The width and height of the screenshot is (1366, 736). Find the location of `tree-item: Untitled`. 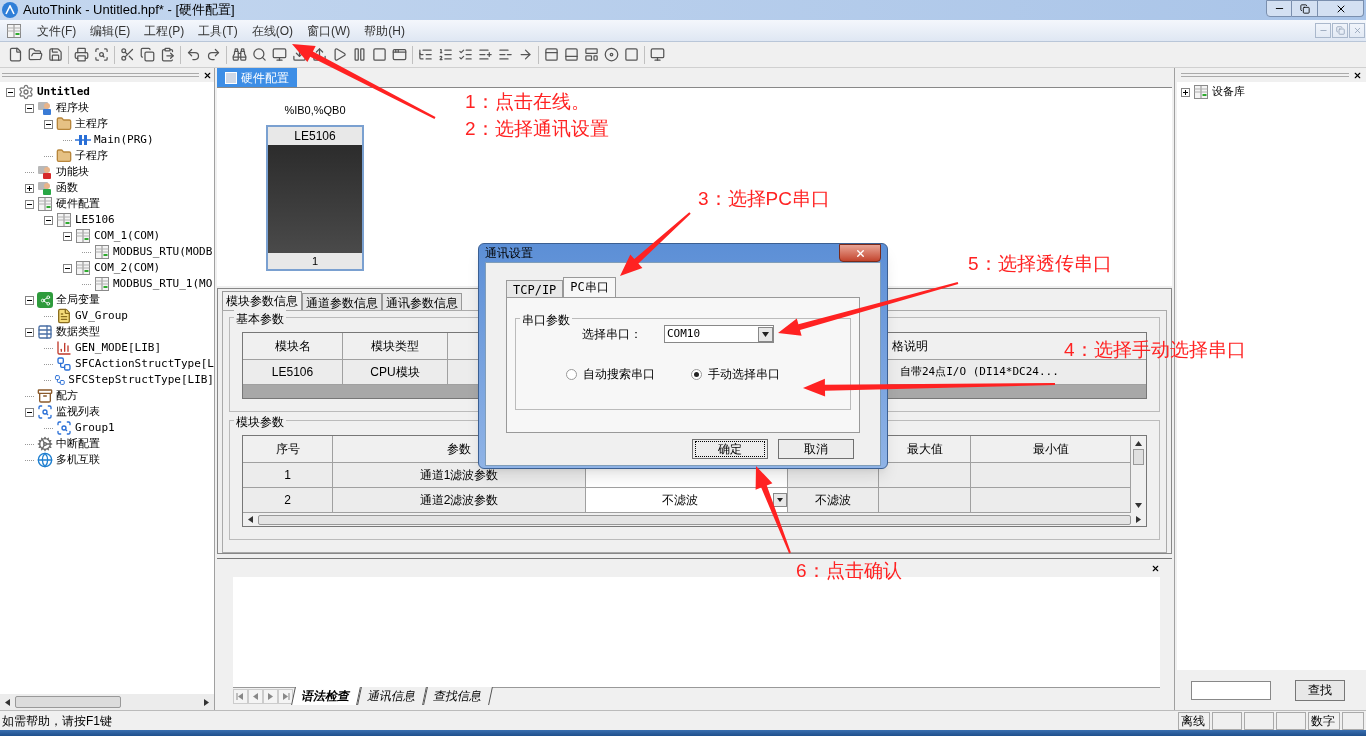

tree-item: Untitled is located at coordinates (63, 92).